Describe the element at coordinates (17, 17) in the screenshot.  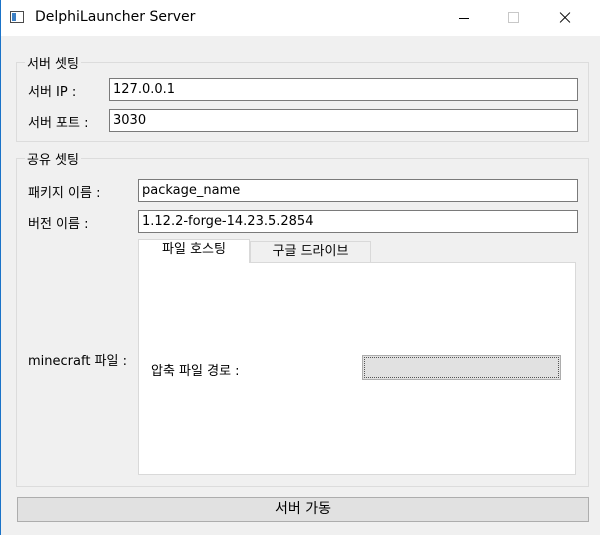
I see `app-window-icon` at that location.